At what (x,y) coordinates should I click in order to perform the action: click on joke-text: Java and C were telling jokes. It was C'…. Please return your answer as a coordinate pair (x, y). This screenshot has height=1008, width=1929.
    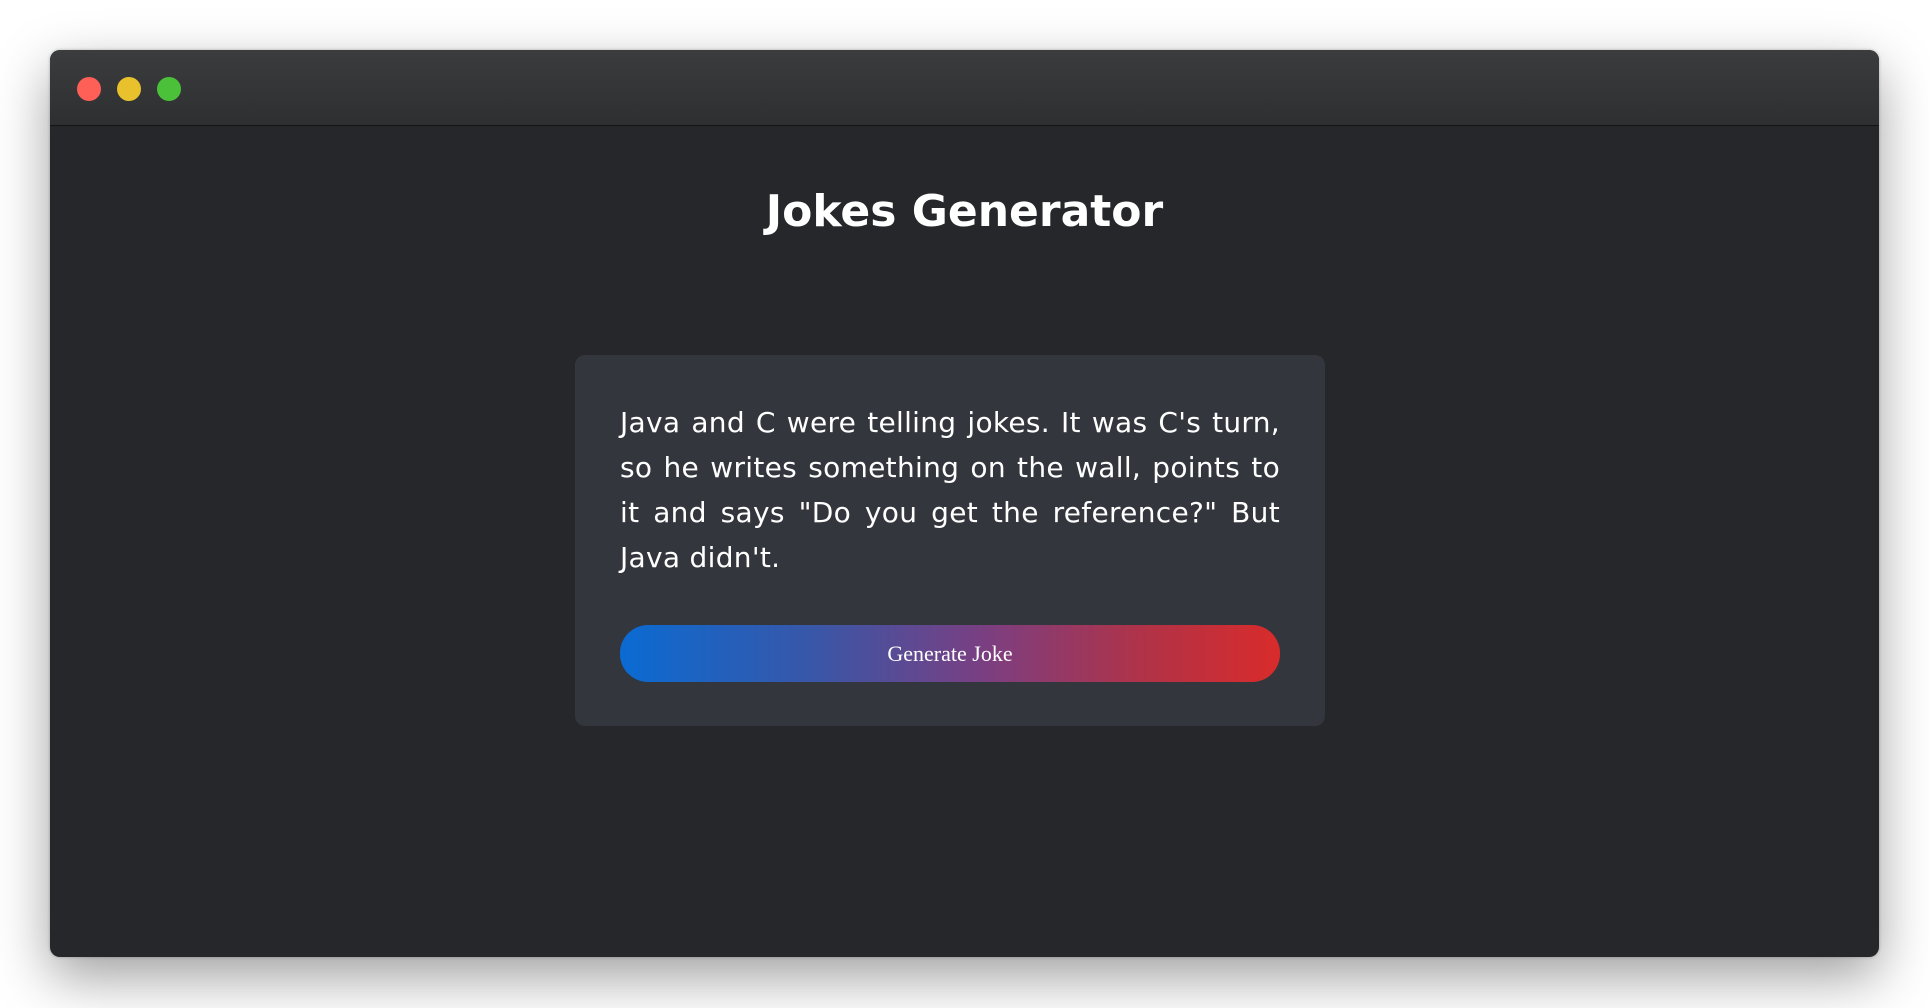
    Looking at the image, I should click on (950, 490).